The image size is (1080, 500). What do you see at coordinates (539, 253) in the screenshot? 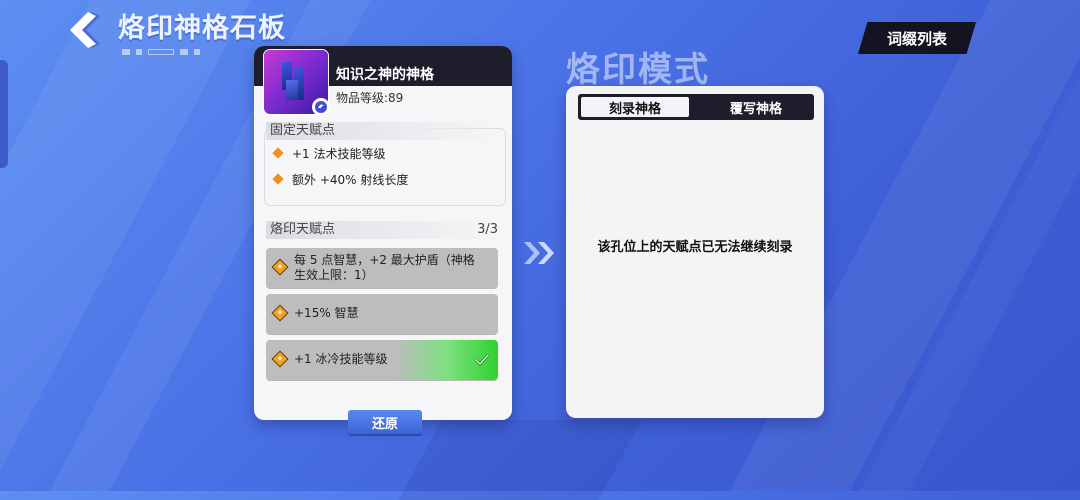
I see `double-chevron-right-icon` at bounding box center [539, 253].